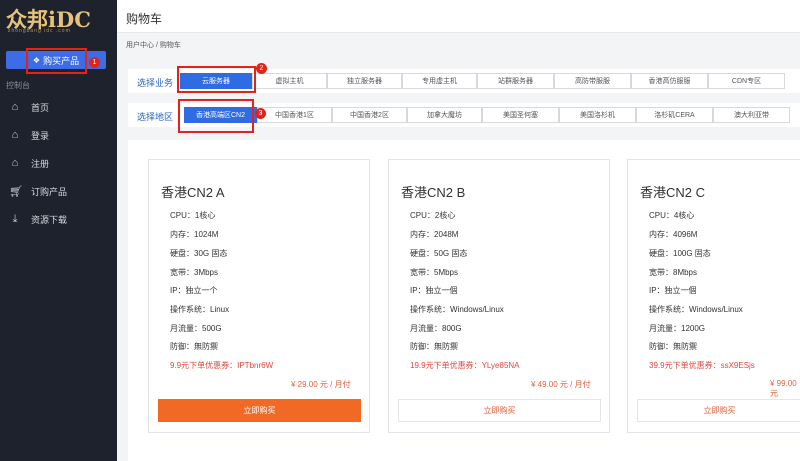  I want to click on business-option-station-group: 站群服务器, so click(515, 81).